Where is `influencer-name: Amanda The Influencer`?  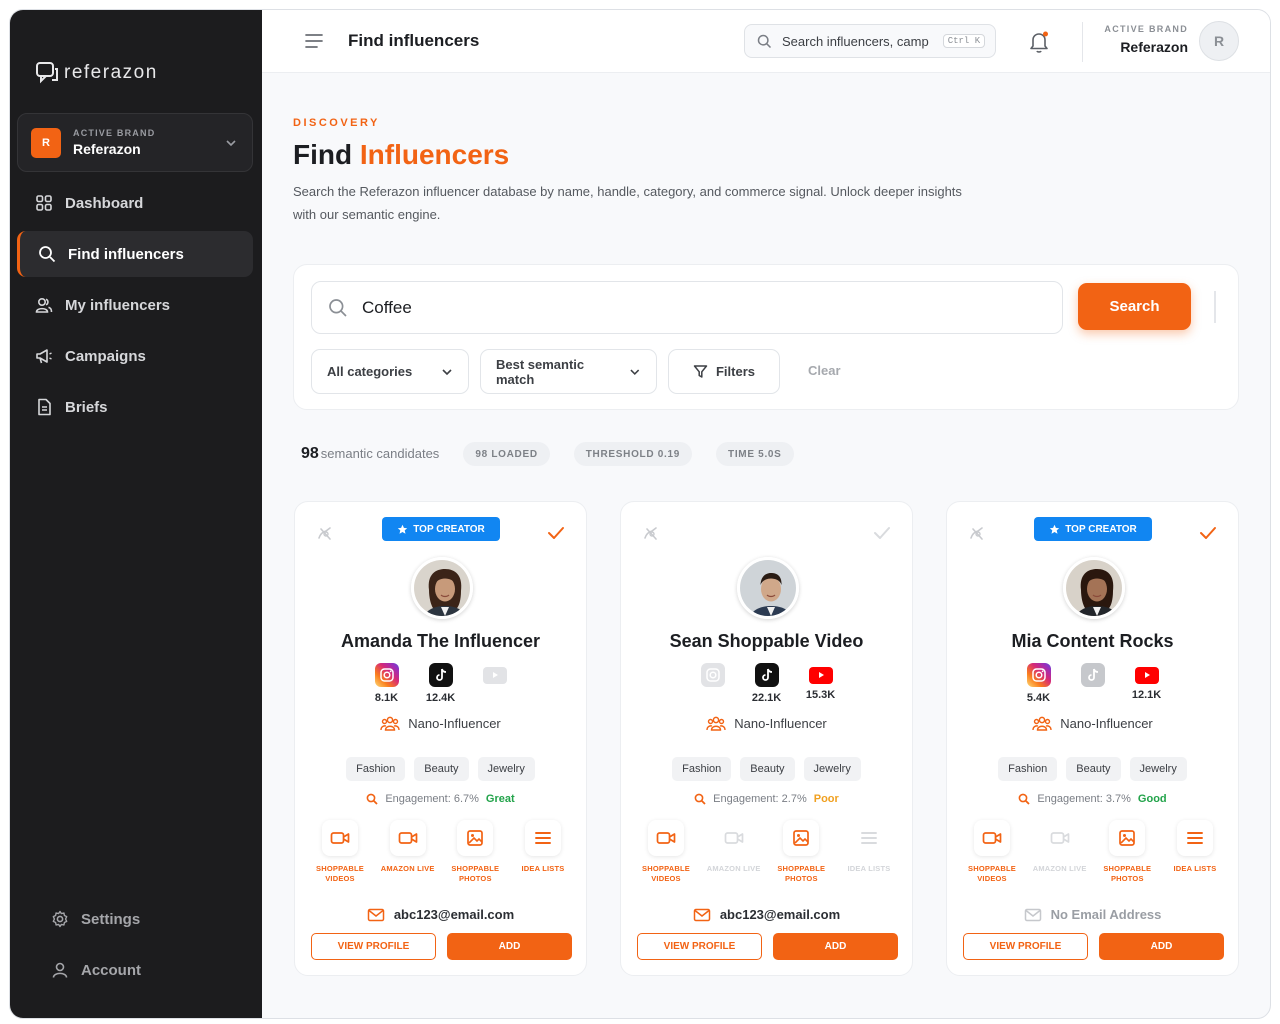
influencer-name: Amanda The Influencer is located at coordinates (440, 641).